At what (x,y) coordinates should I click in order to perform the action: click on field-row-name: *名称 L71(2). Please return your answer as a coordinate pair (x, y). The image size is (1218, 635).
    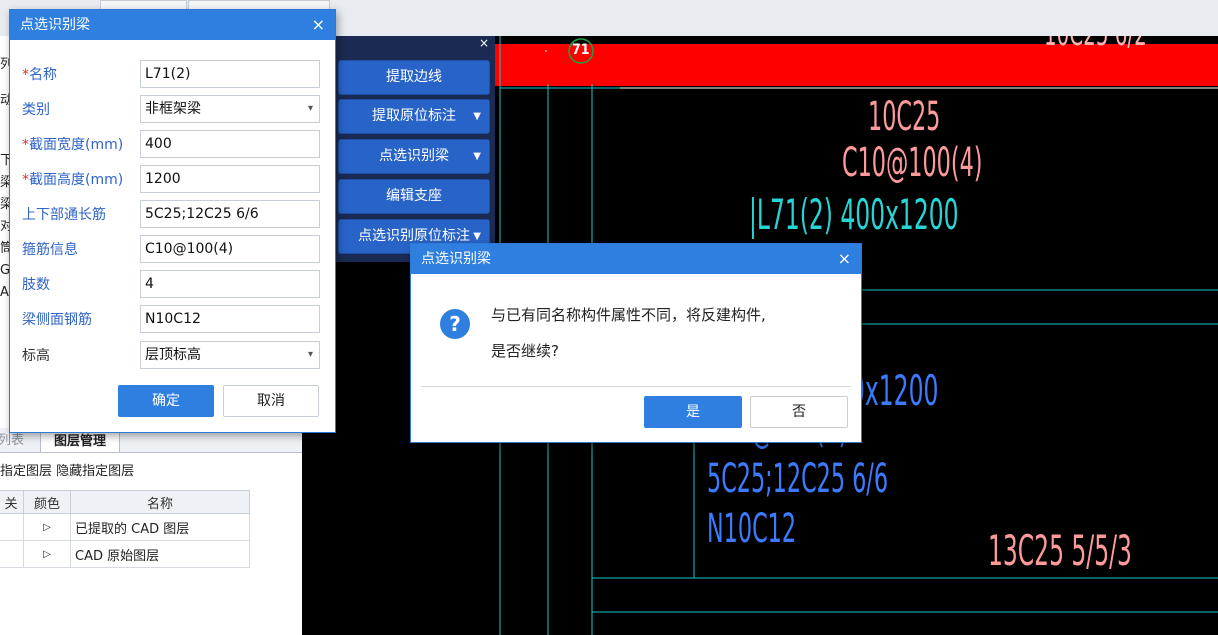
    Looking at the image, I should click on (172, 74).